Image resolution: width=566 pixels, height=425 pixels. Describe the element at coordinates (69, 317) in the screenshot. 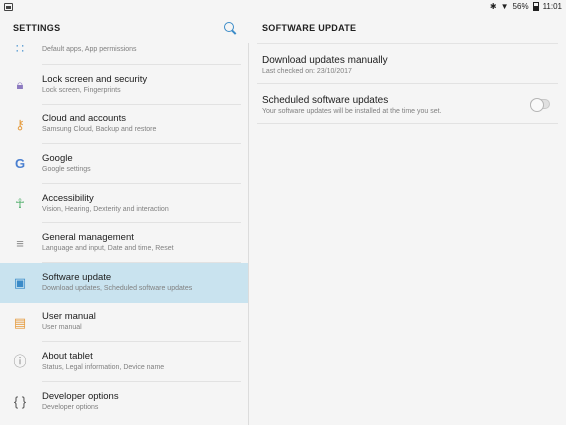

I see `settings-item-title: User manual` at that location.